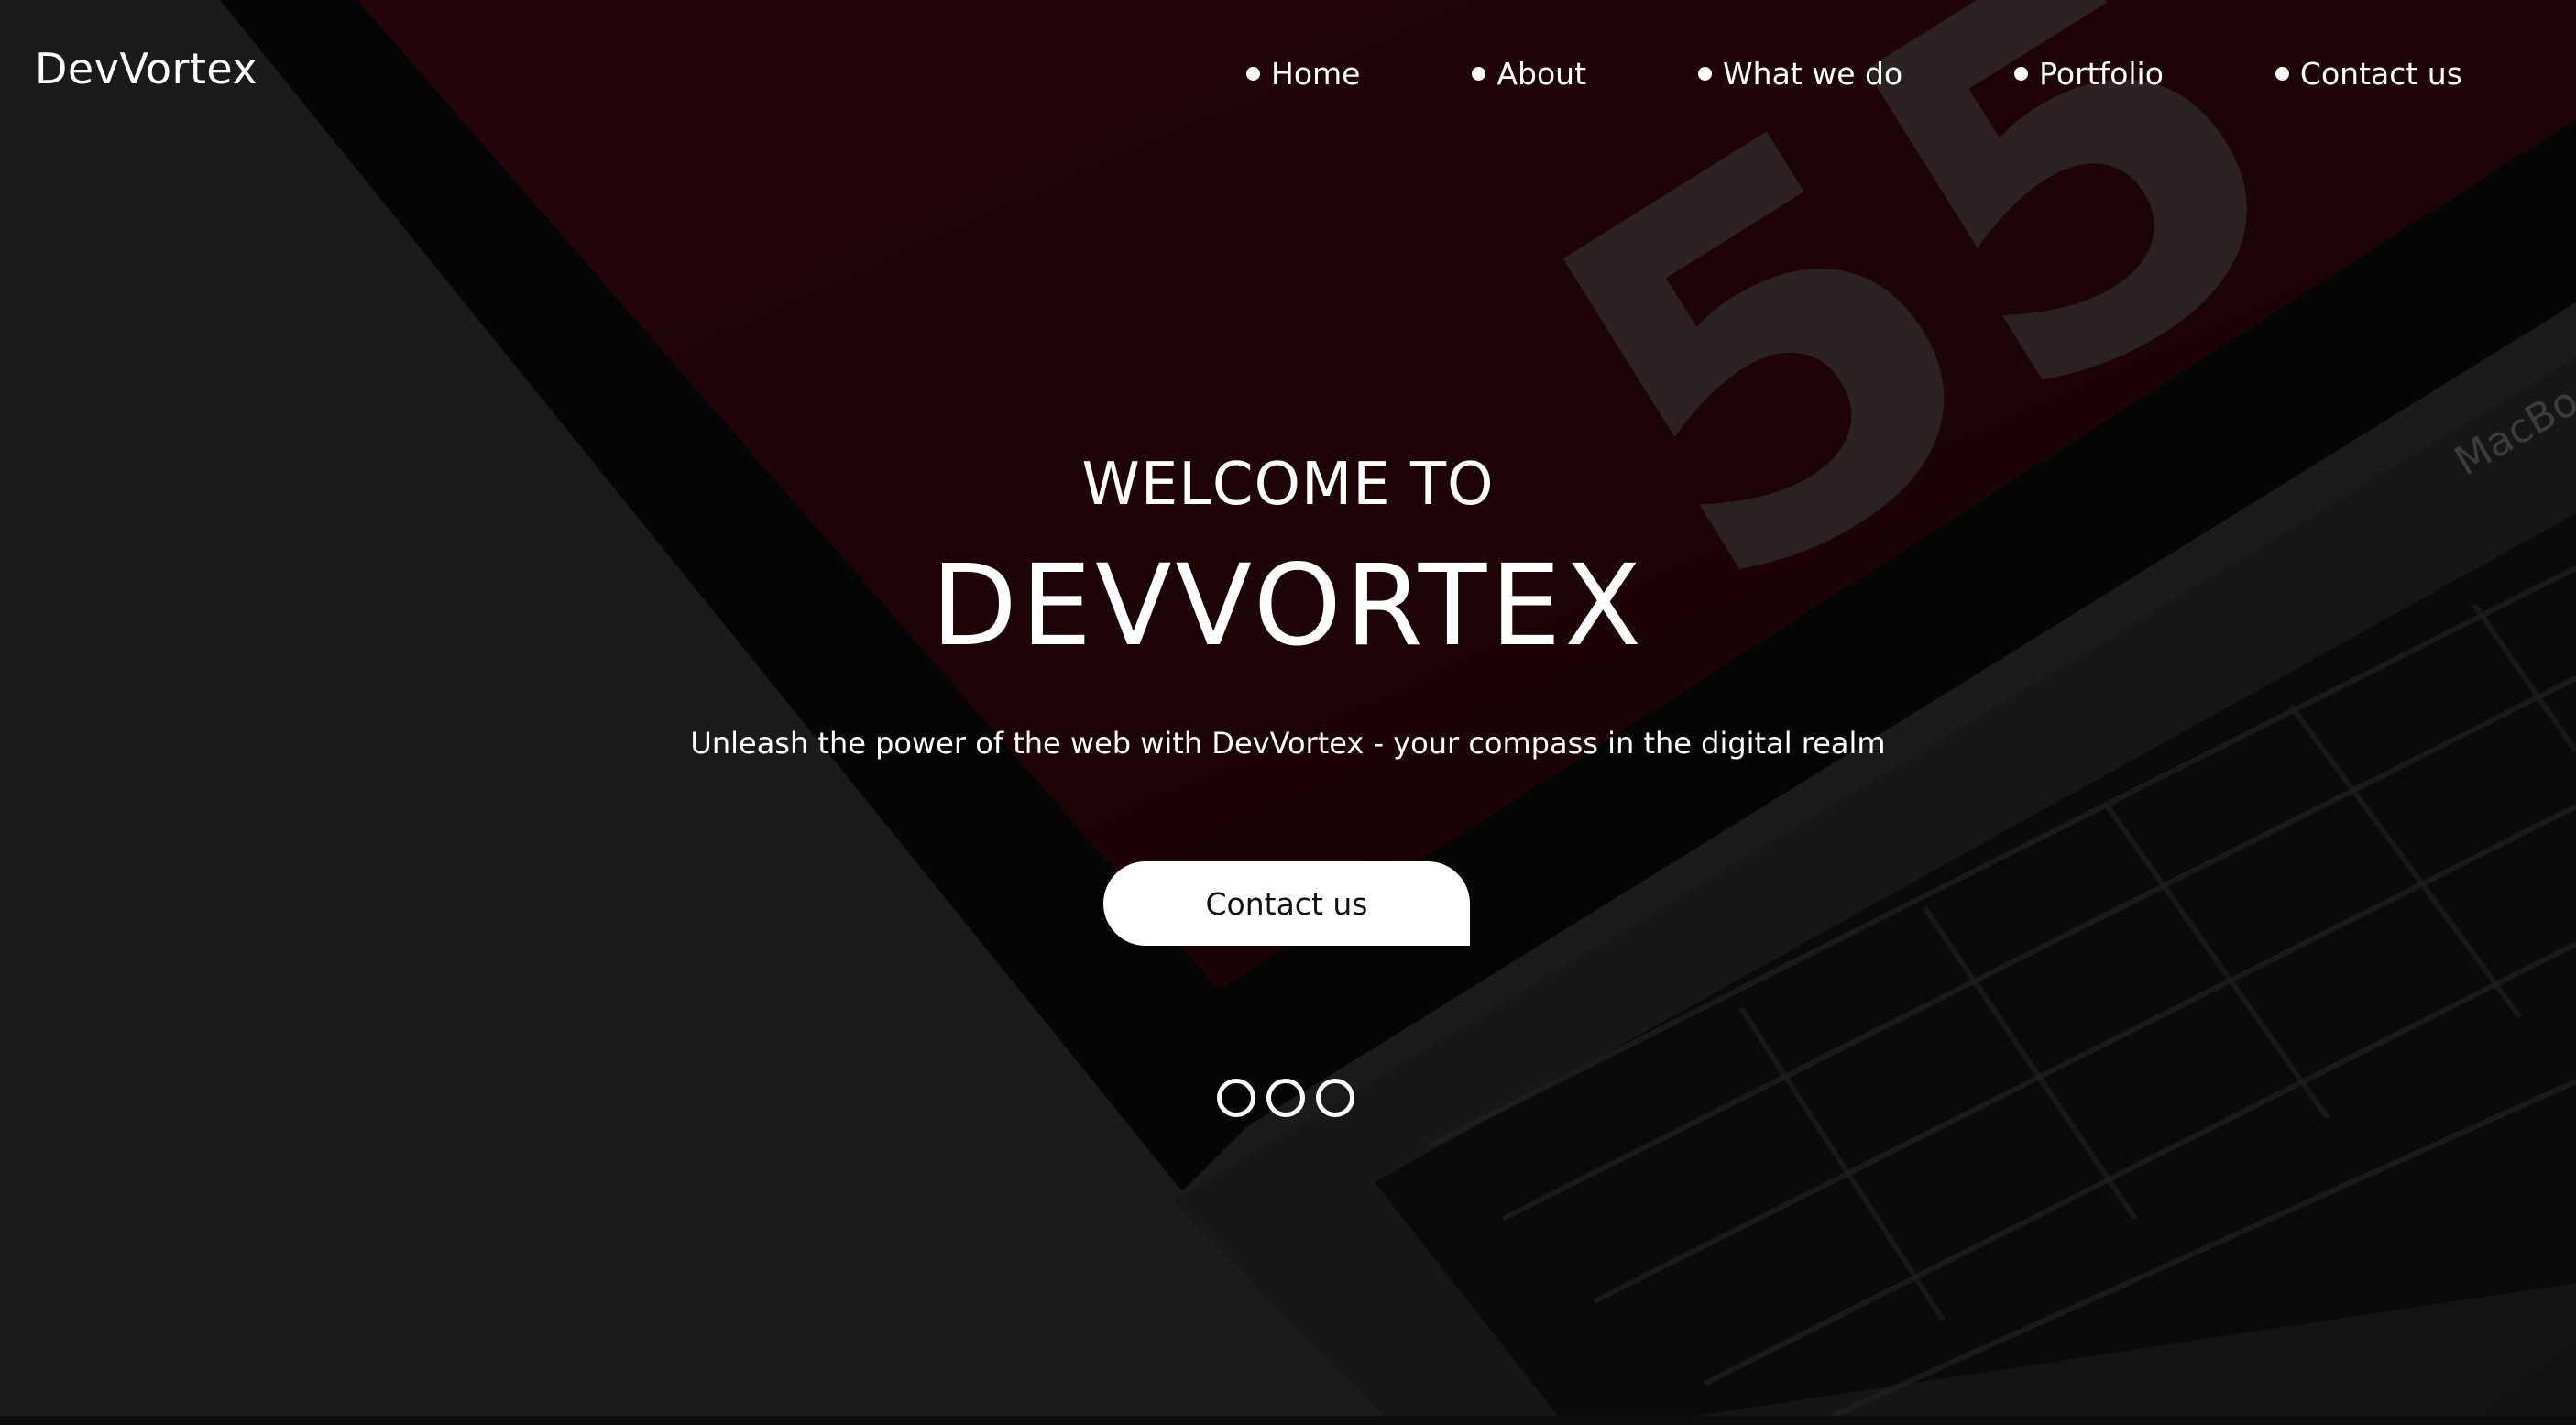  I want to click on nav-item-portfolio: Portfolio, so click(2089, 74).